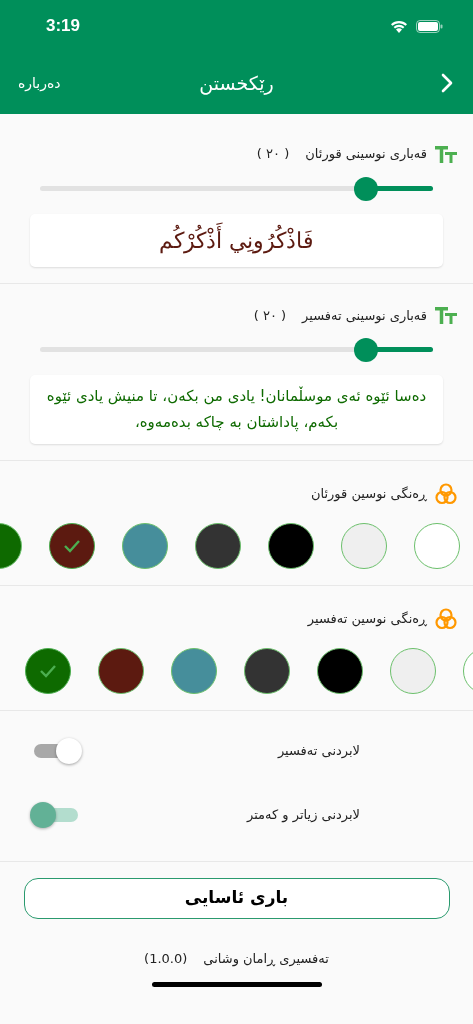  What do you see at coordinates (236, 898) in the screenshot?
I see `reset-button: باری ئاسایی` at bounding box center [236, 898].